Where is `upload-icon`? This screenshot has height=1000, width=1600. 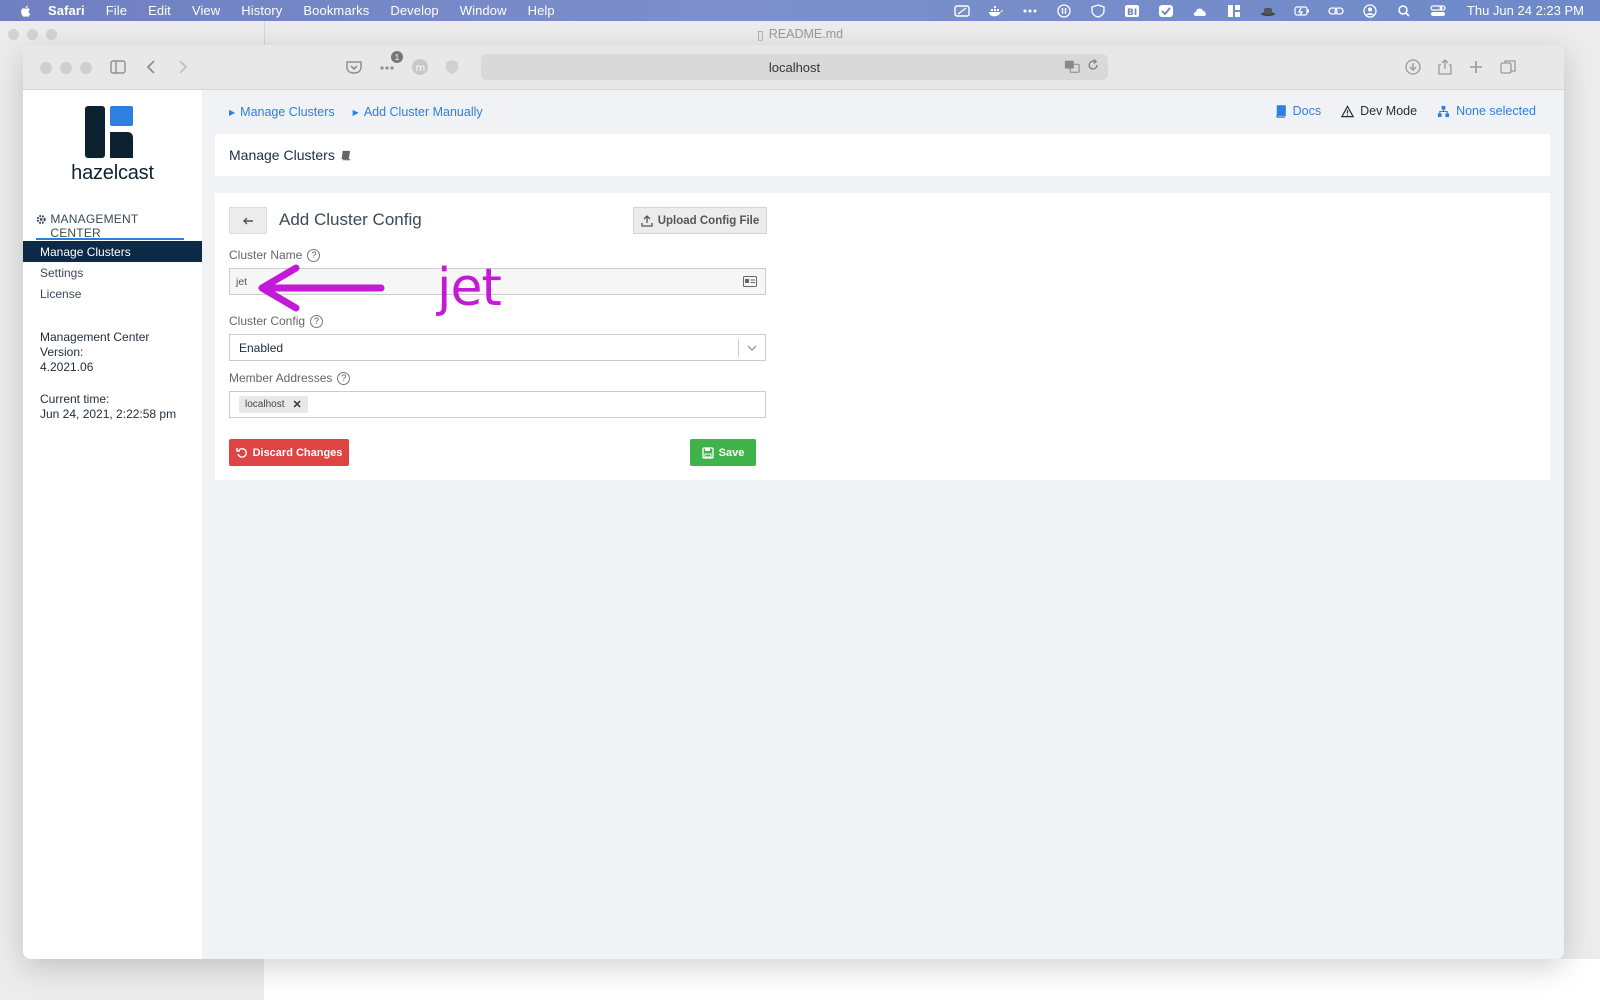
upload-icon is located at coordinates (647, 220).